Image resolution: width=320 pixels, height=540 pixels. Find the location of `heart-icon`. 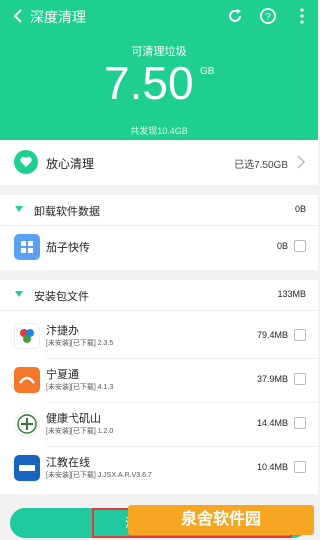

heart-icon is located at coordinates (26, 162).